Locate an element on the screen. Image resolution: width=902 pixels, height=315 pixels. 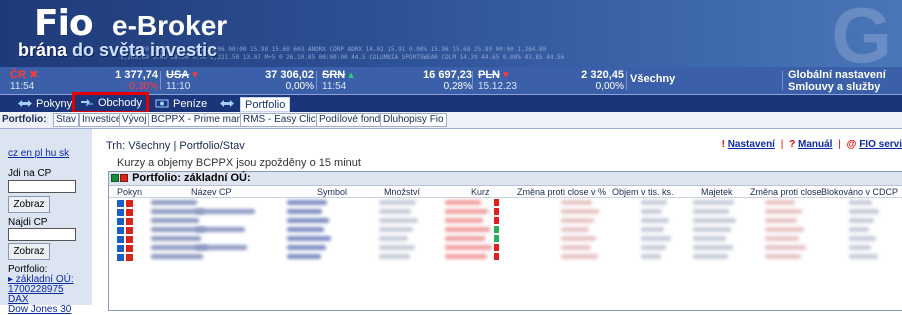
index-srn: SRN ▴ 11:54 16 697,23 0,28% is located at coordinates (397, 81).